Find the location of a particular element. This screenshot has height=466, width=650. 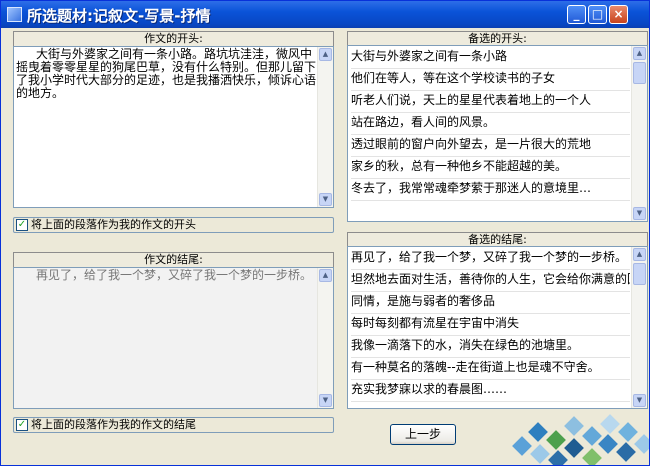

ending-header: 作文的结尾: is located at coordinates (173, 259).